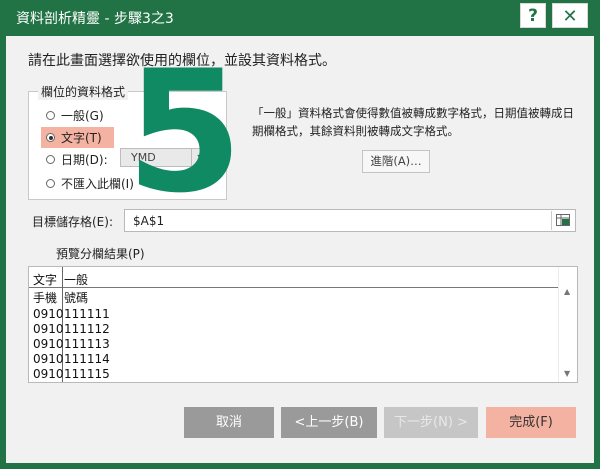 The height and width of the screenshot is (469, 600). Describe the element at coordinates (562, 220) in the screenshot. I see `range-select-icon` at that location.